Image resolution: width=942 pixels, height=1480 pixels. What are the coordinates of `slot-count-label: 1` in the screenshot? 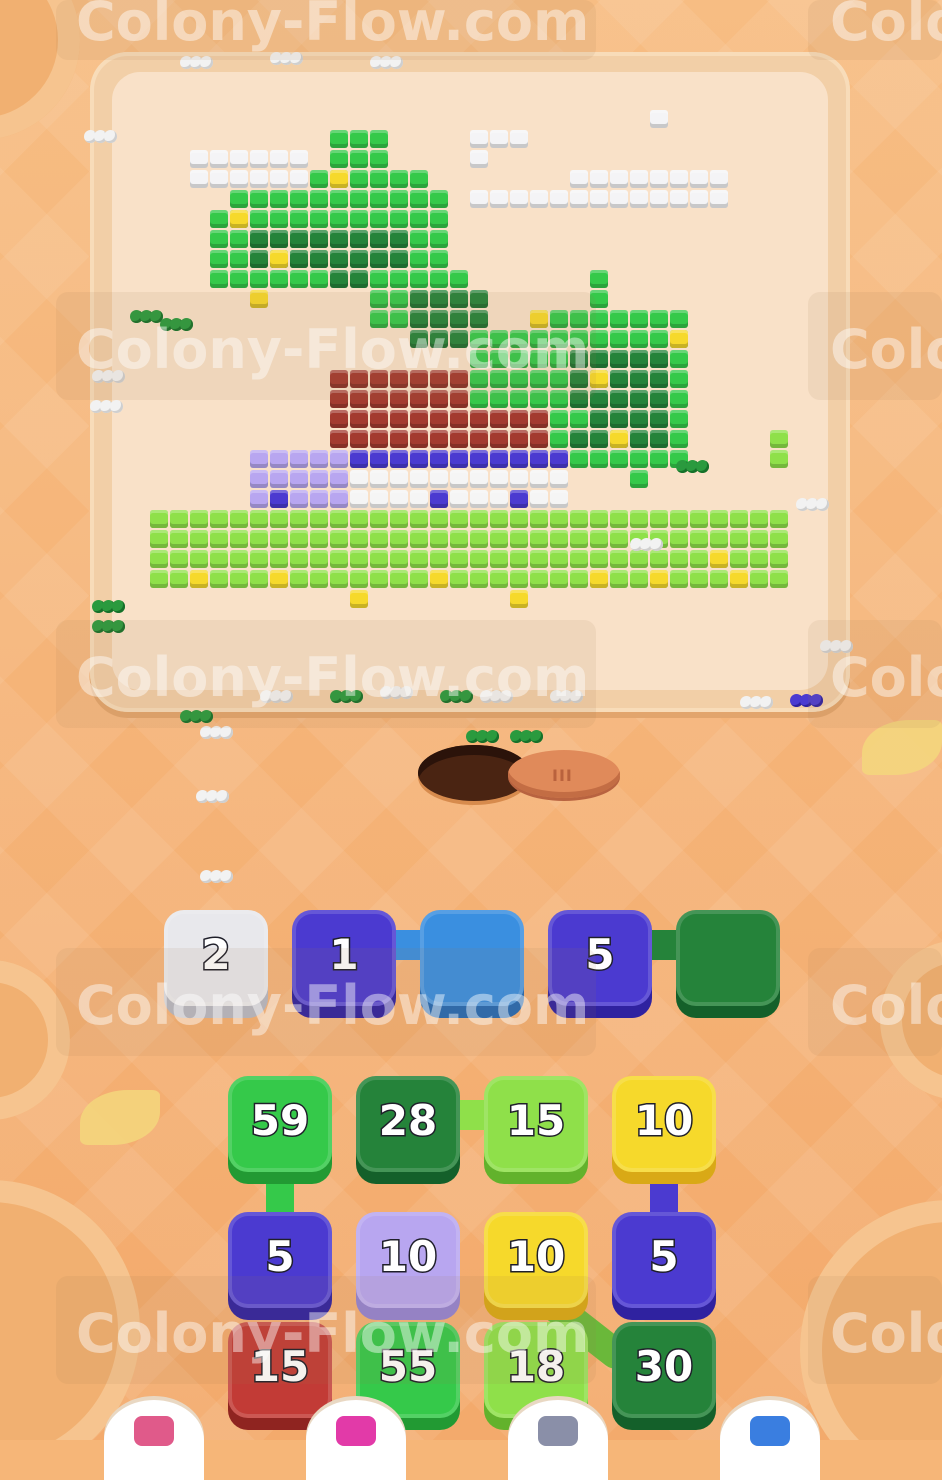 It's located at (344, 955).